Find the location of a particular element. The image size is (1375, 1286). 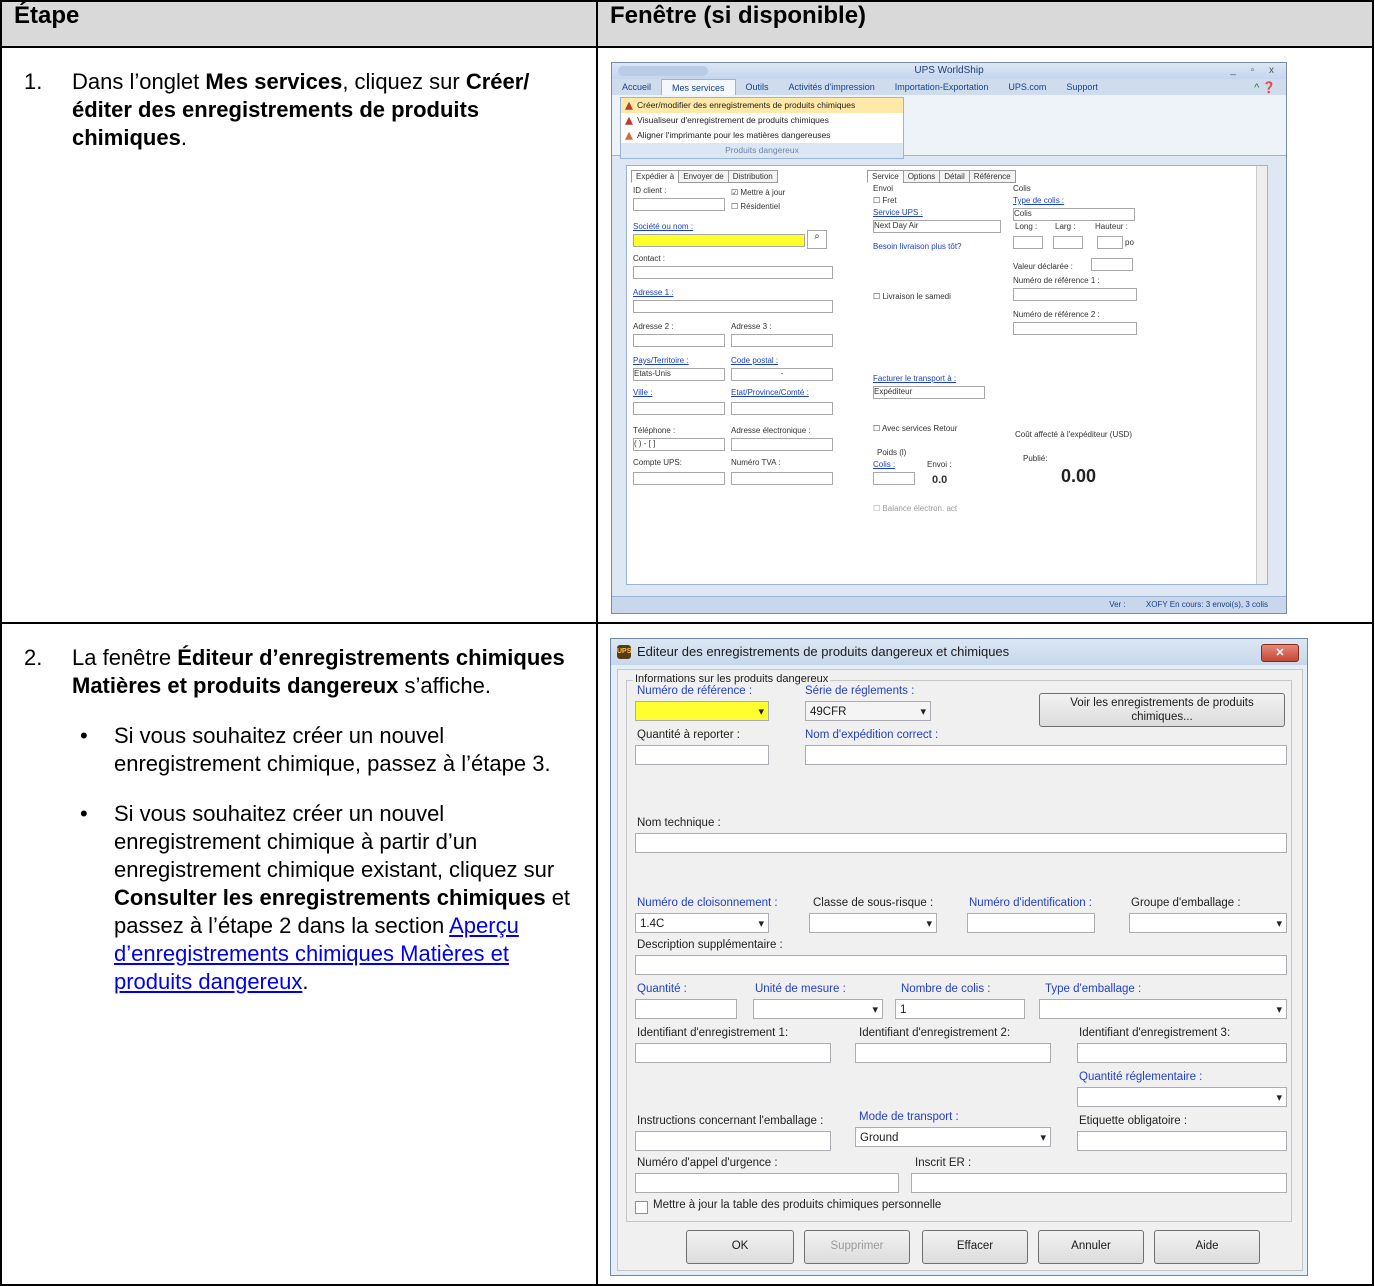

tab-service: Service is located at coordinates (885, 176).